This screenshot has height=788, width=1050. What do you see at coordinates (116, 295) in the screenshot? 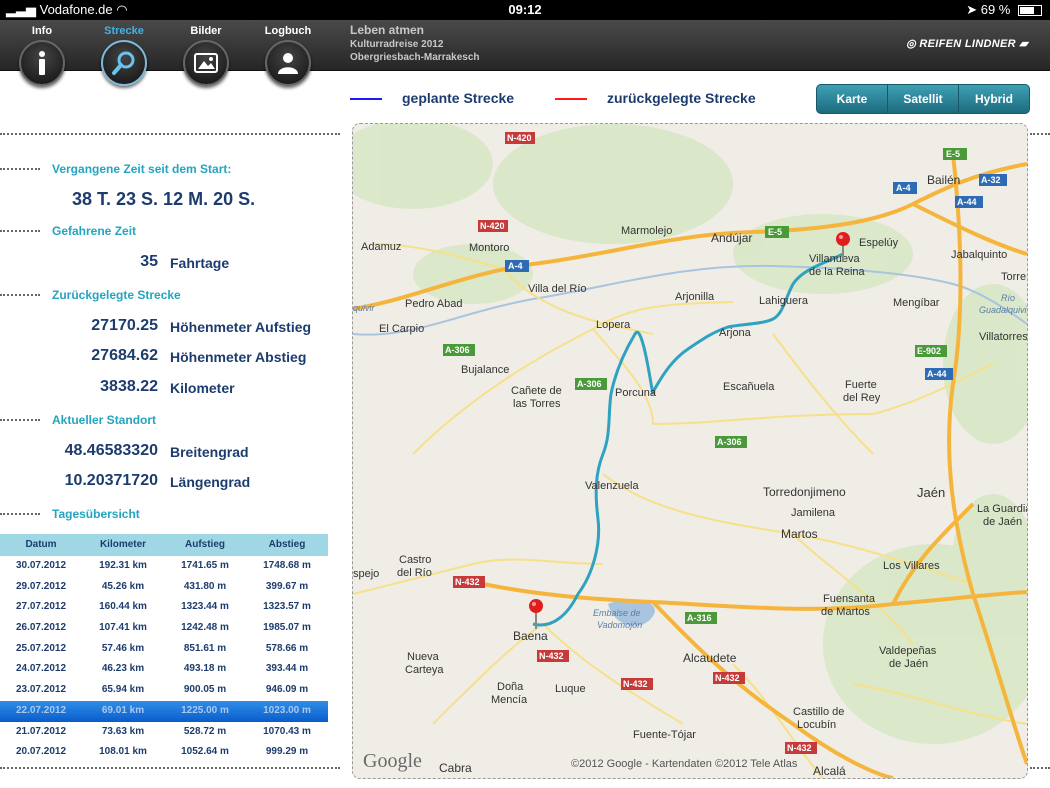
I see `distance-title: Zurückgelegte Strecke` at bounding box center [116, 295].